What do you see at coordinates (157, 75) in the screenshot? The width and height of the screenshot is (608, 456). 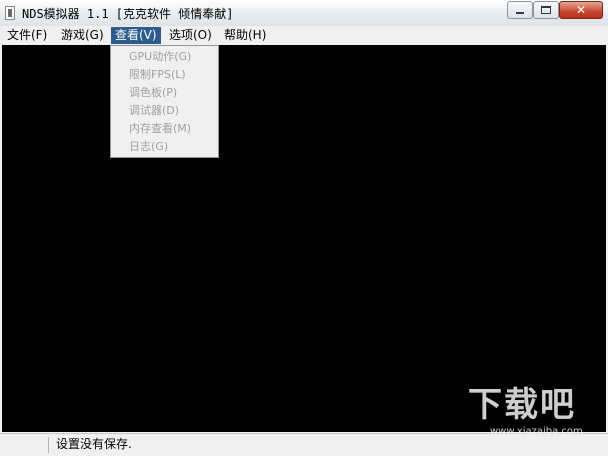 I see `menu-item-limit-fps: 限制FPS(L)` at bounding box center [157, 75].